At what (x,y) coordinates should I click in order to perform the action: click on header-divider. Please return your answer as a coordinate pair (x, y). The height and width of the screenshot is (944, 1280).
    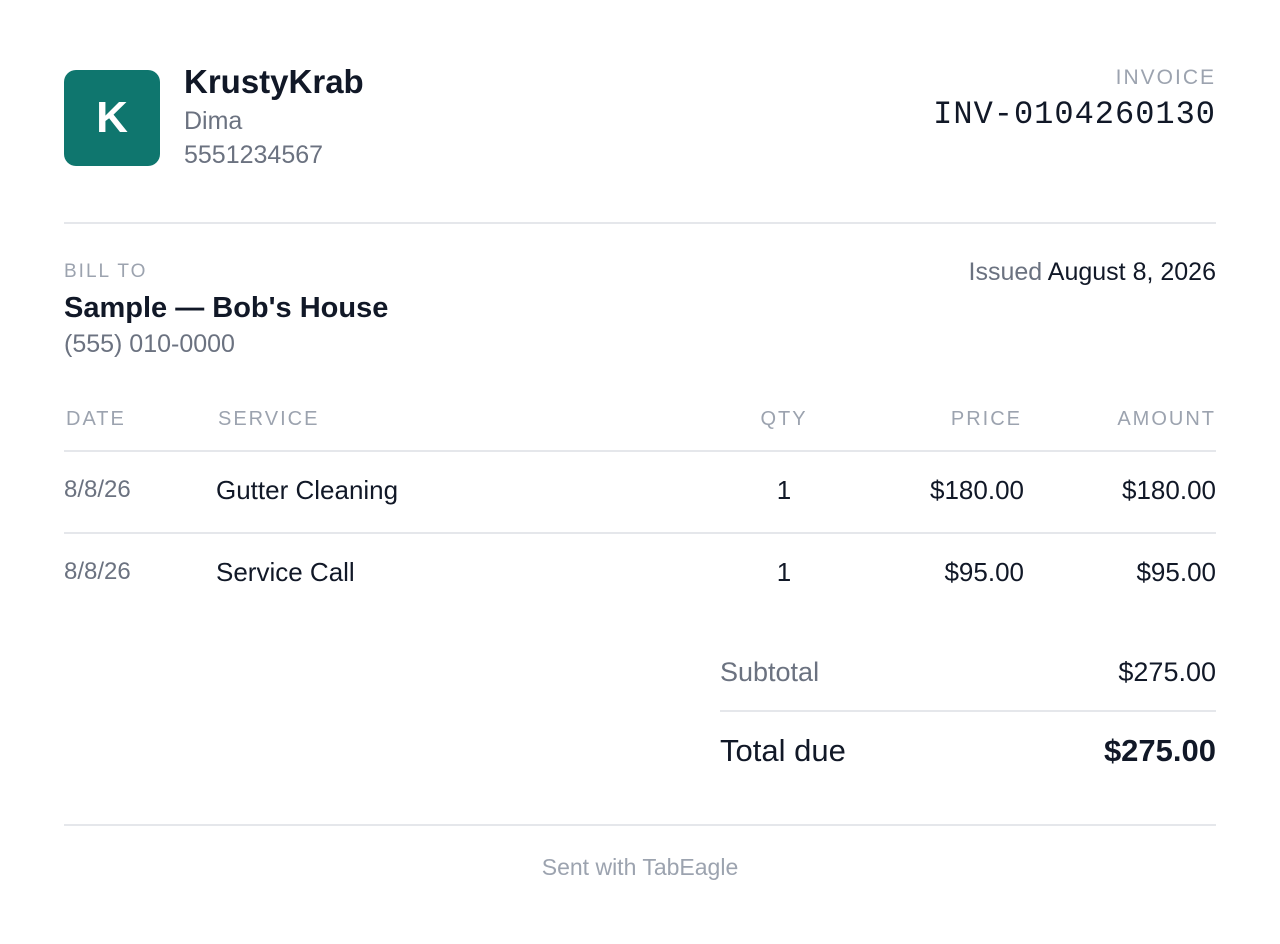
    Looking at the image, I should click on (640, 223).